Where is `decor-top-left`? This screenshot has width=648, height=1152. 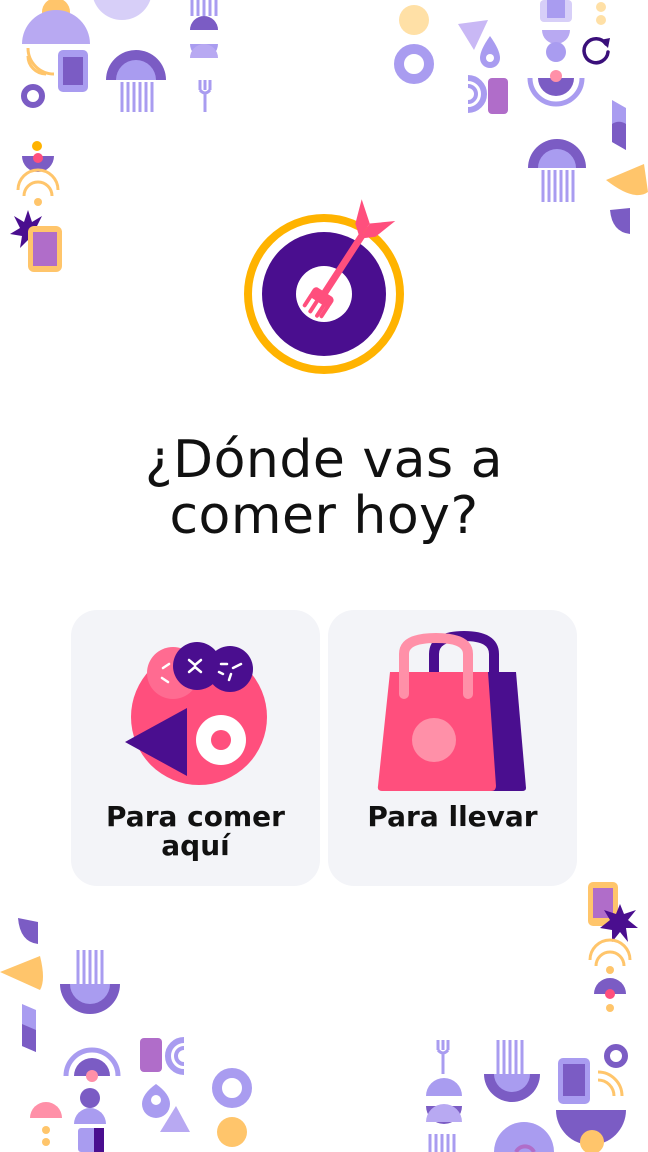
decor-top-left is located at coordinates (114, 136).